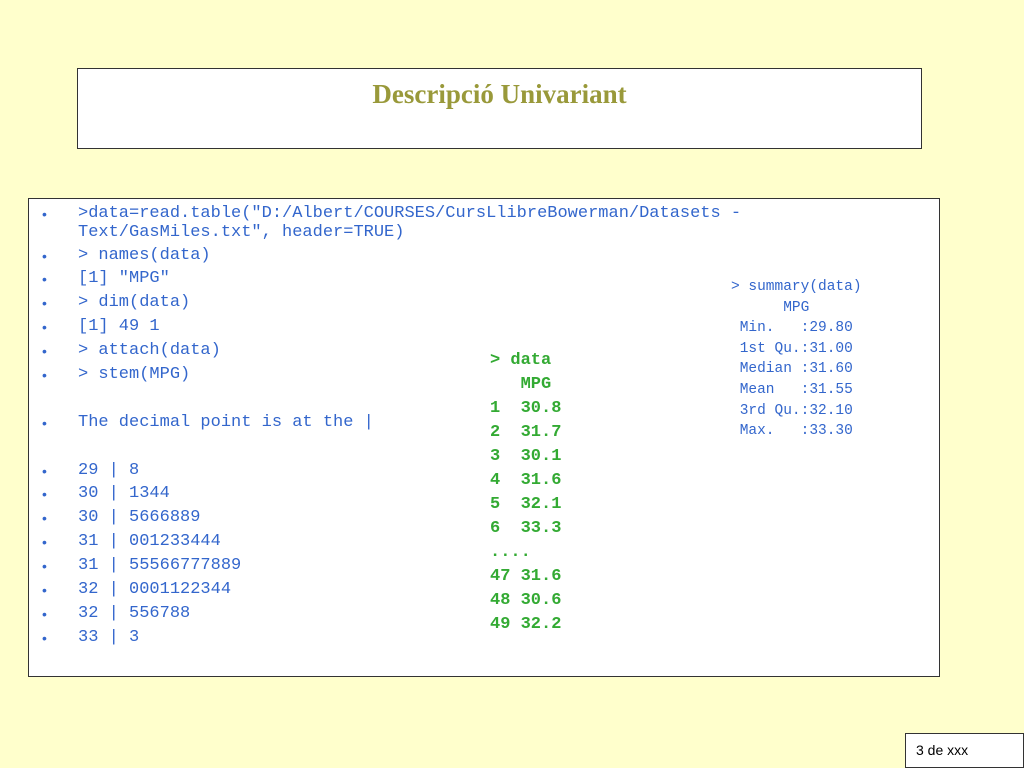  What do you see at coordinates (526, 528) in the screenshot?
I see `data-row: 6 33.3` at bounding box center [526, 528].